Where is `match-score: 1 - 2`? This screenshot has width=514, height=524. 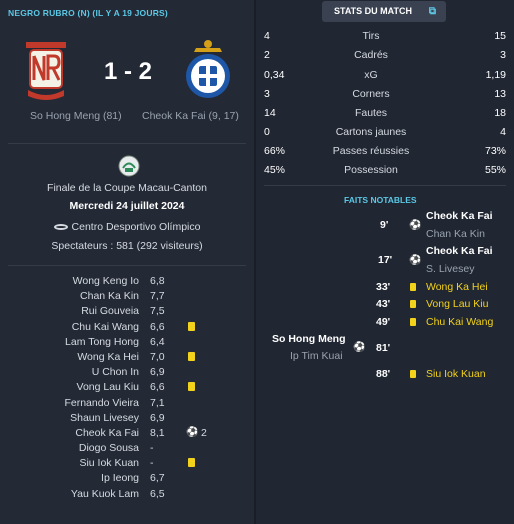 match-score: 1 - 2 is located at coordinates (128, 71).